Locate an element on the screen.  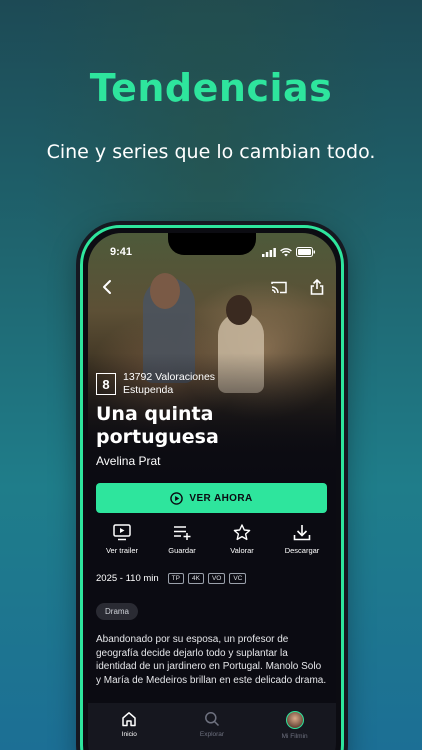
promo-subheadline: Cine y series que lo cambian todo. is located at coordinates (211, 152).